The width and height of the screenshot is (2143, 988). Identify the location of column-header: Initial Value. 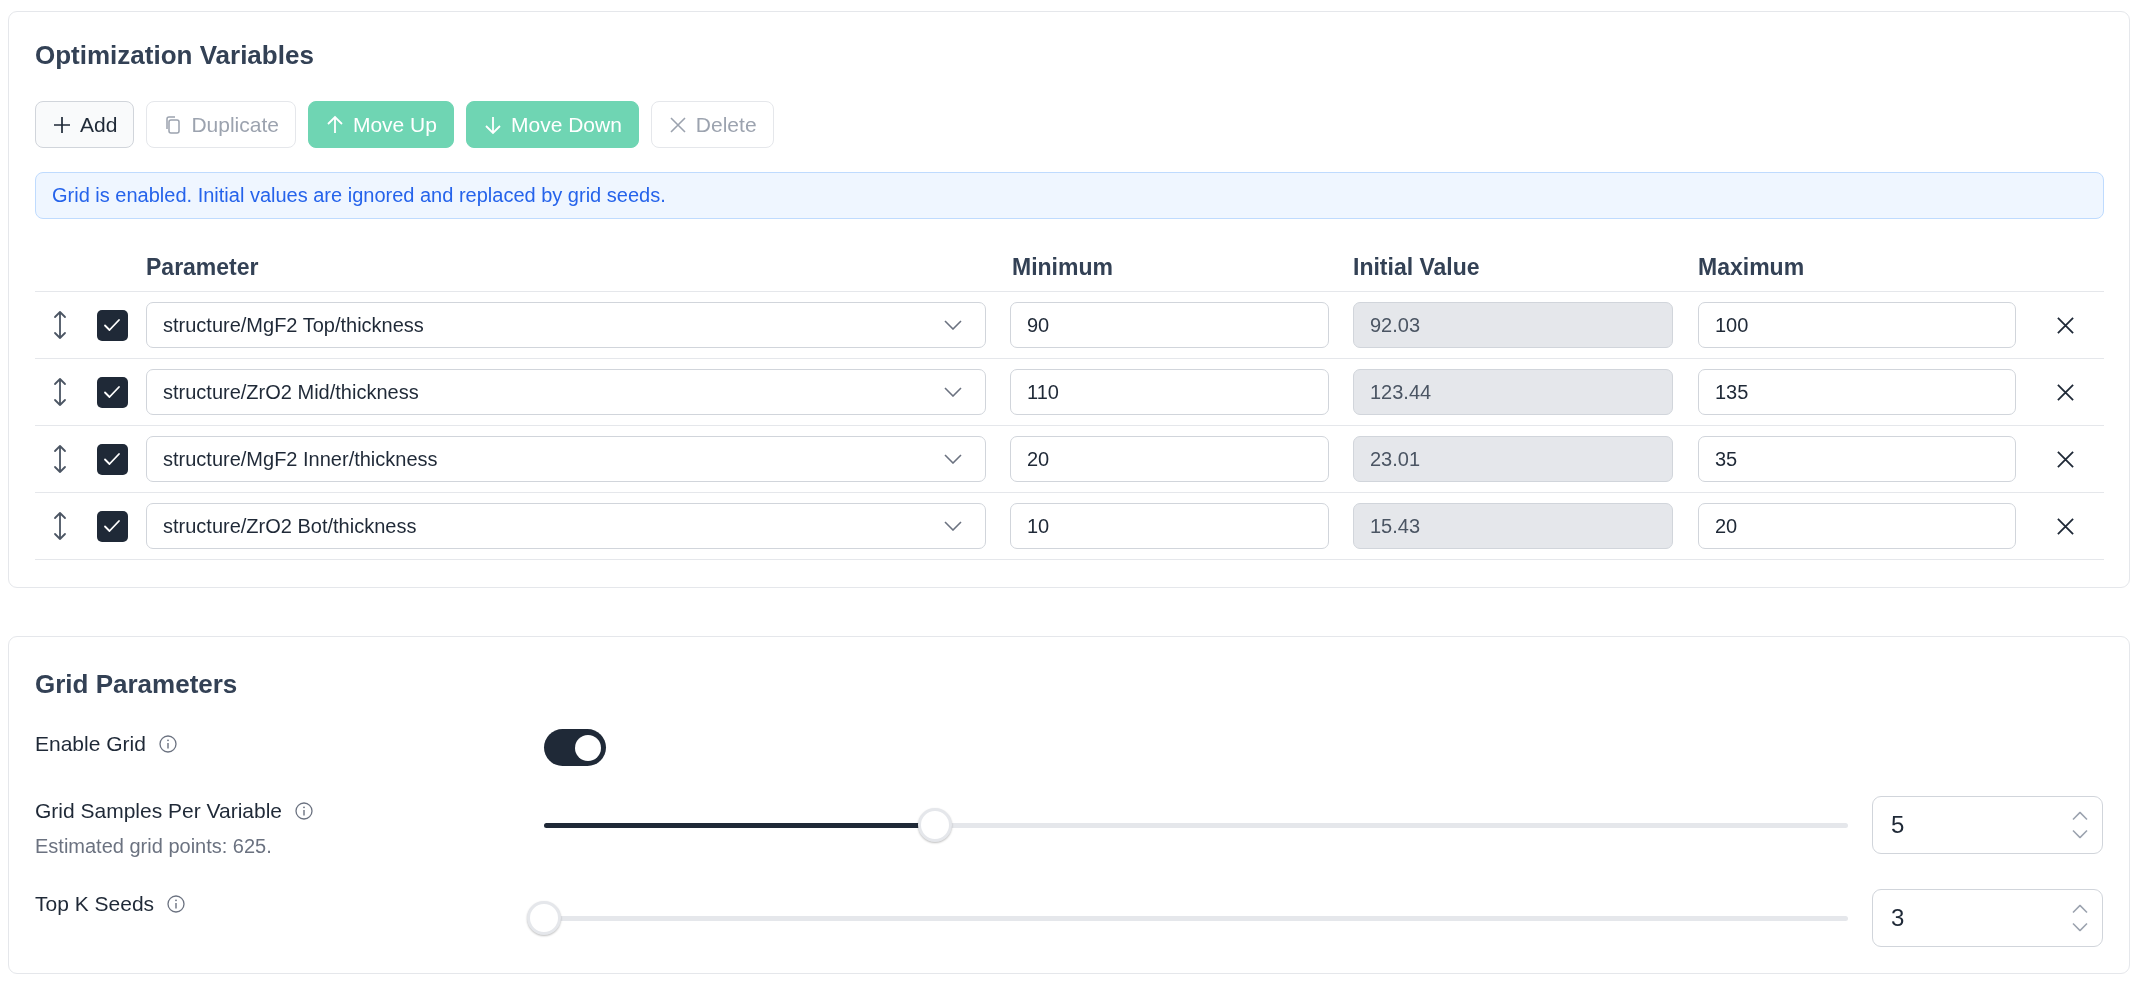
(1416, 267).